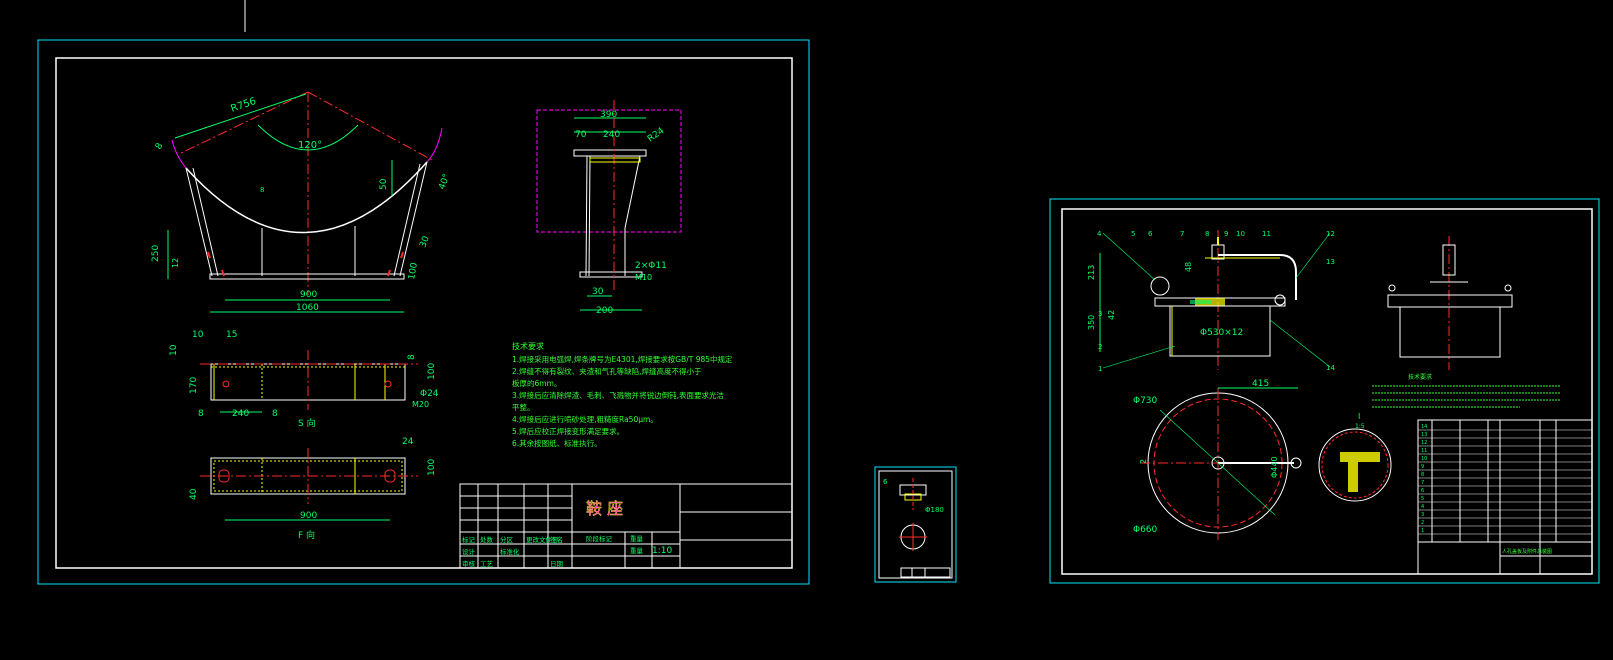 The height and width of the screenshot is (660, 1613). I want to click on manhole-side-view, so click(1450, 303).